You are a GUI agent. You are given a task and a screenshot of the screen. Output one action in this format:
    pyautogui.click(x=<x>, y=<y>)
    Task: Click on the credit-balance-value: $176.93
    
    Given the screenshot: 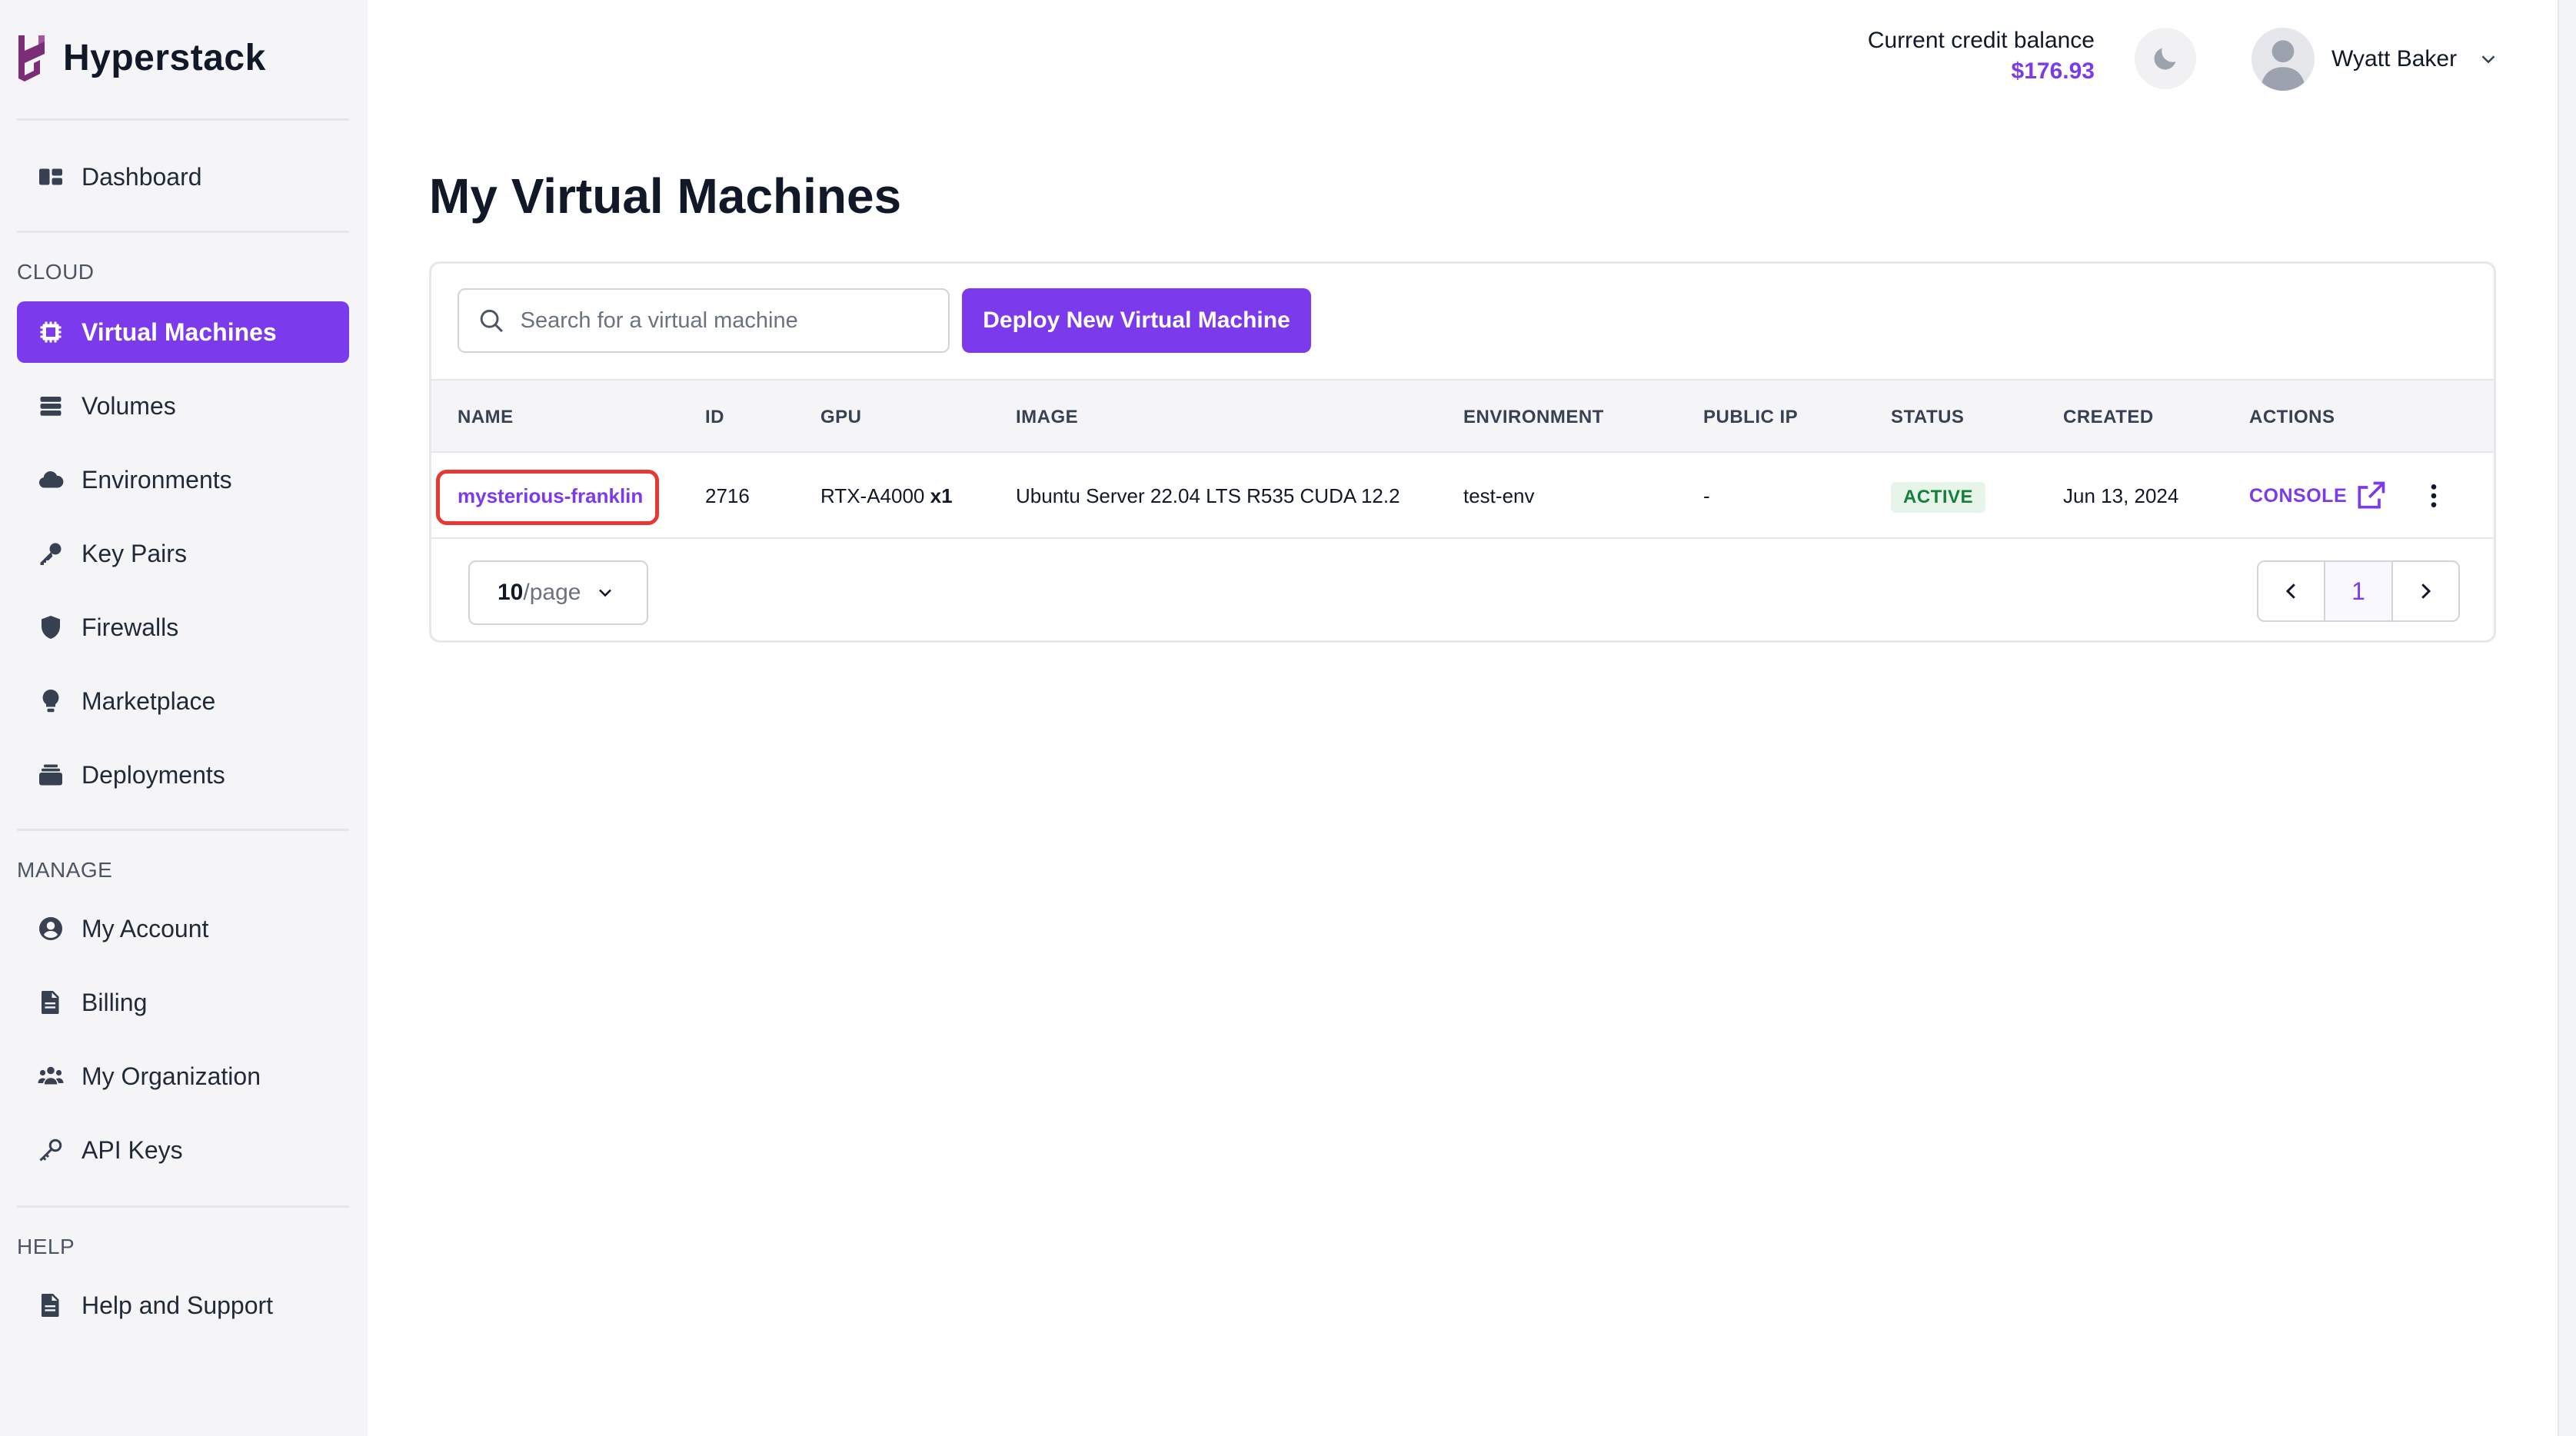 What is the action you would take?
    pyautogui.click(x=2053, y=71)
    